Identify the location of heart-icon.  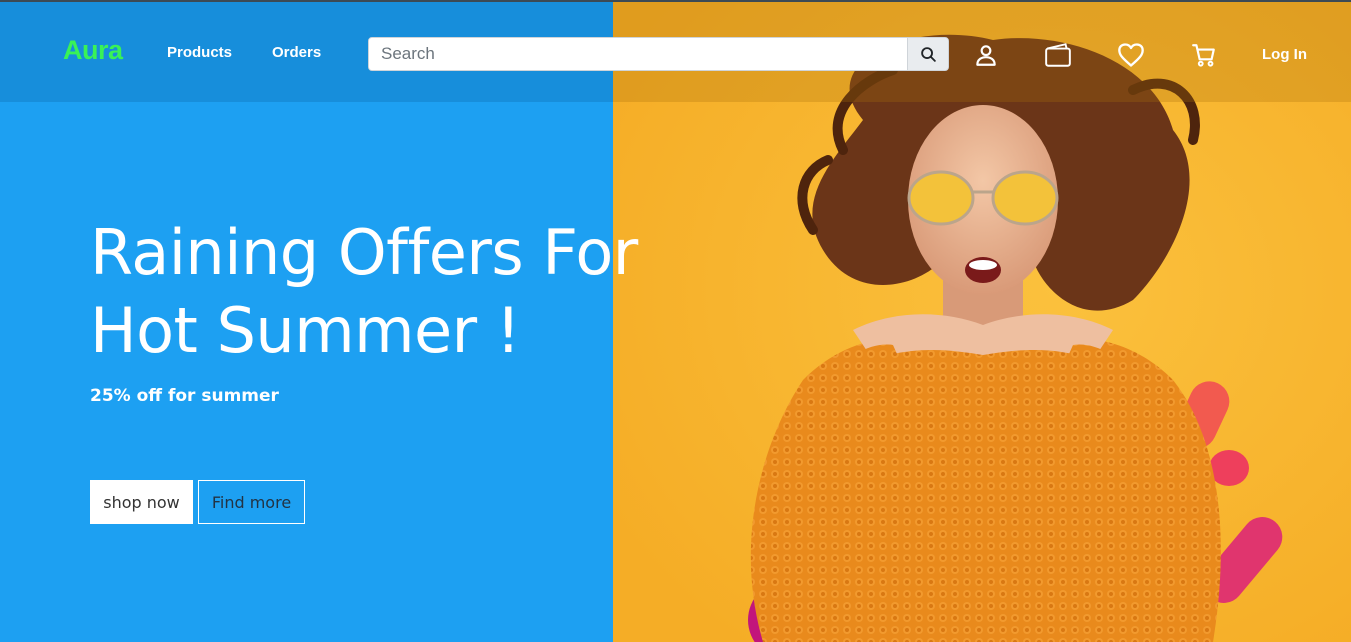
(1131, 55).